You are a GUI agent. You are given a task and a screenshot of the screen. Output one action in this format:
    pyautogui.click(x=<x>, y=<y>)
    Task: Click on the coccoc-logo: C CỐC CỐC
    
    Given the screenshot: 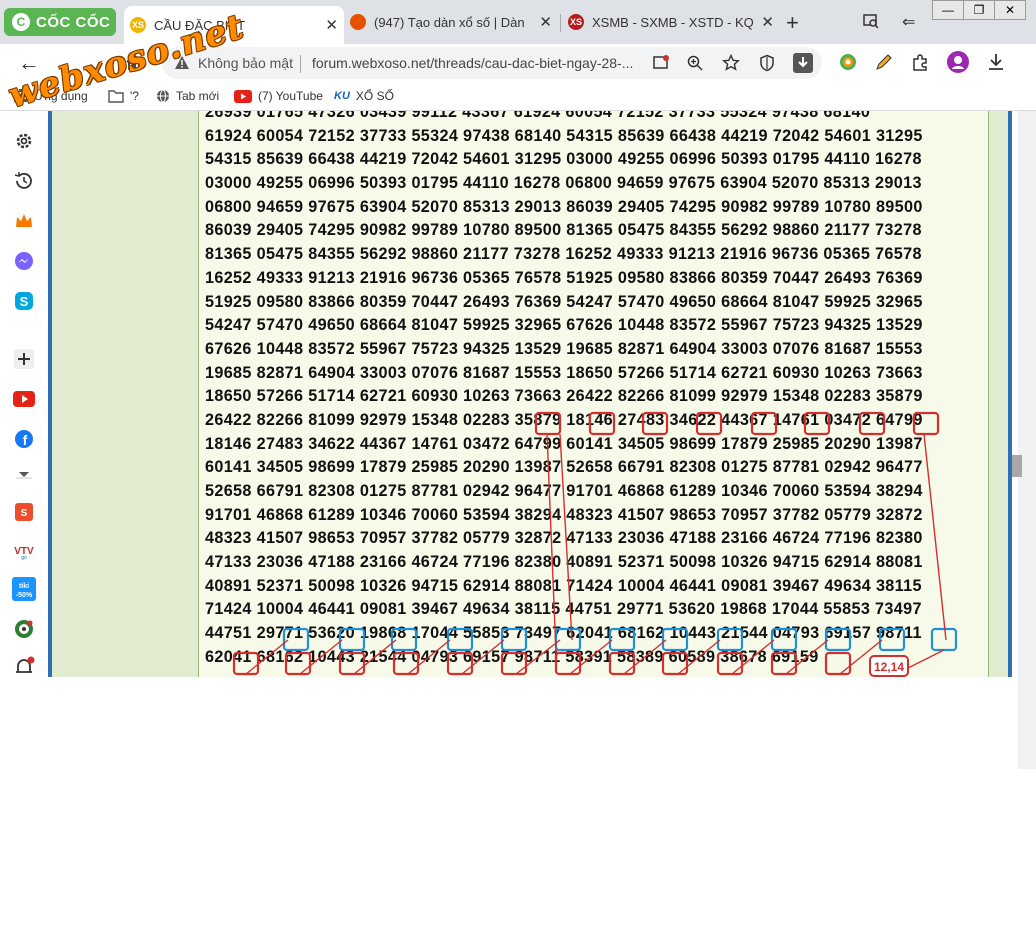 What is the action you would take?
    pyautogui.click(x=60, y=22)
    